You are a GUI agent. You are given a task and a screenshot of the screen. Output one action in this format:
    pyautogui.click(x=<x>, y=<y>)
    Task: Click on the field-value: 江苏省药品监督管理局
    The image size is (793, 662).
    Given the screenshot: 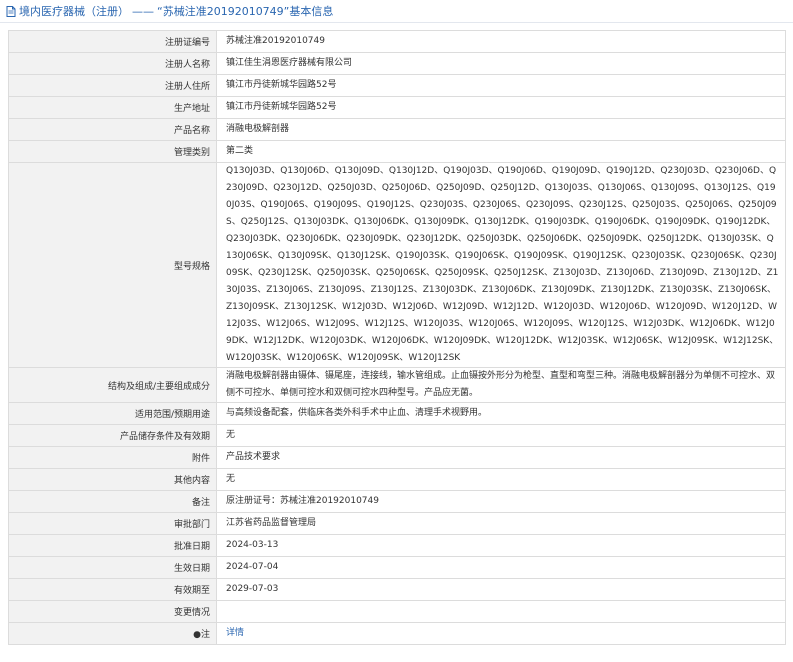 What is the action you would take?
    pyautogui.click(x=501, y=523)
    